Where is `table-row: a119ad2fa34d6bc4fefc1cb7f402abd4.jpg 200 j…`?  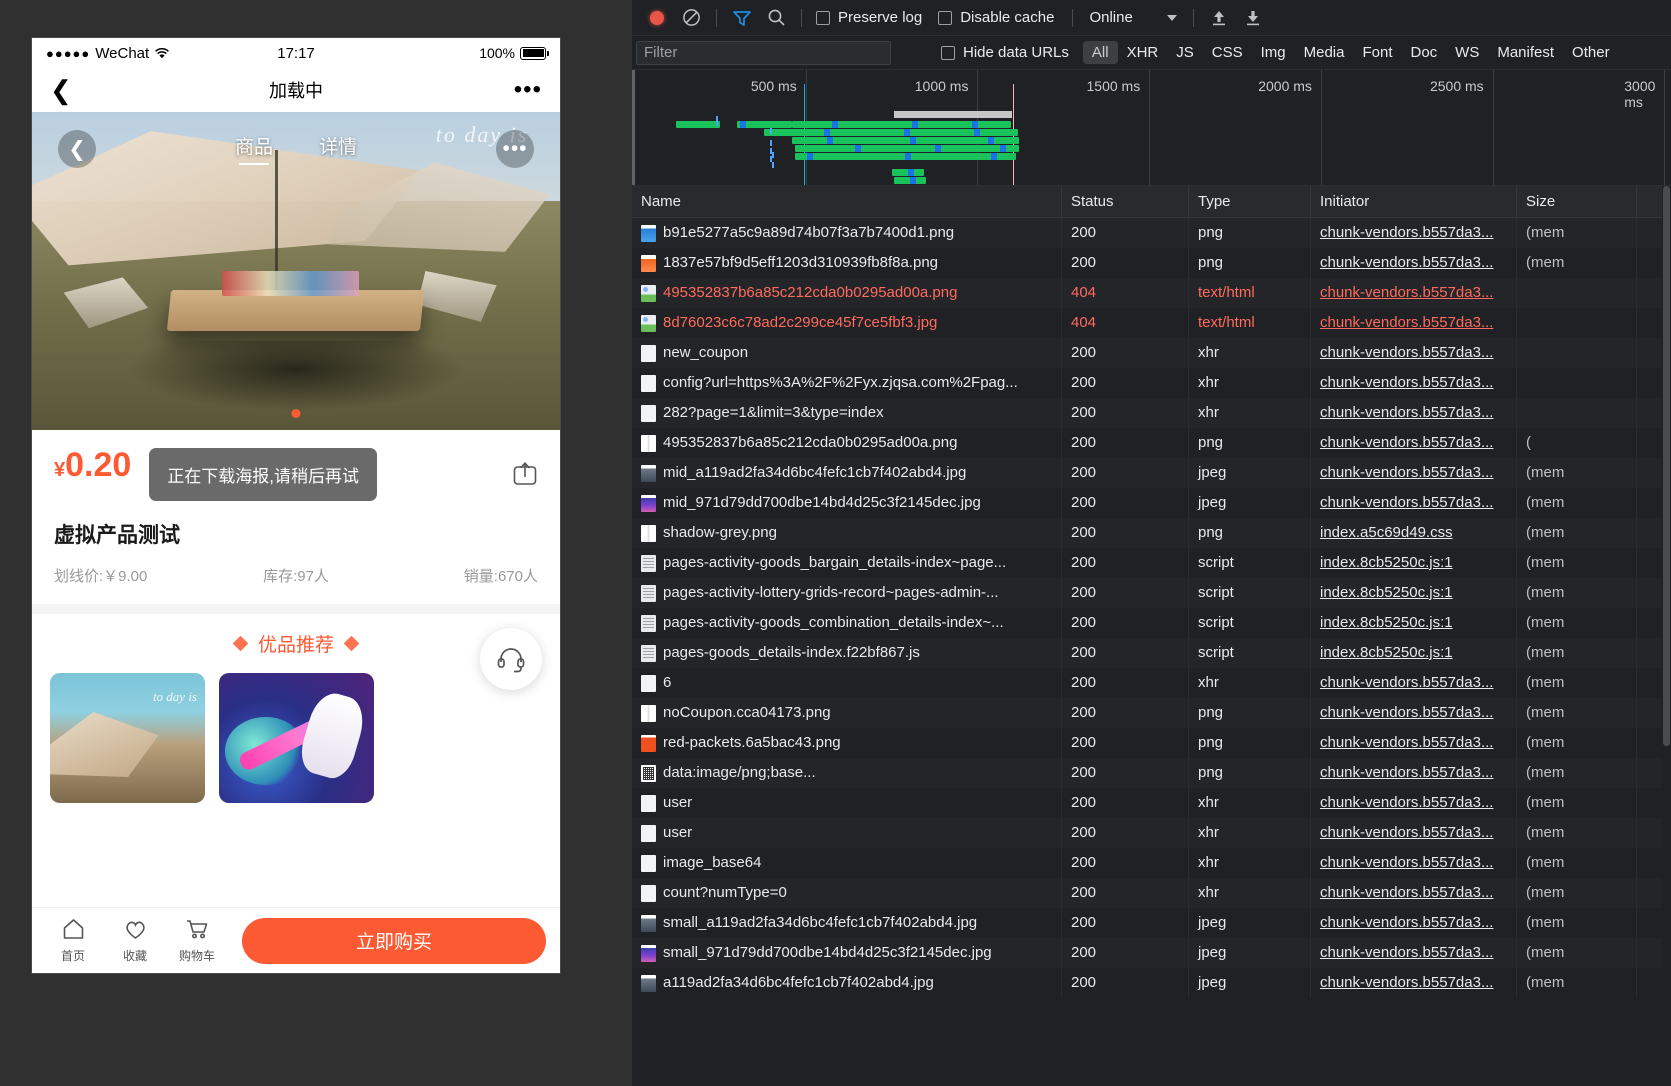
table-row: a119ad2fa34d6bc4fefc1cb7f402abd4.jpg 200 j… is located at coordinates (1151, 983).